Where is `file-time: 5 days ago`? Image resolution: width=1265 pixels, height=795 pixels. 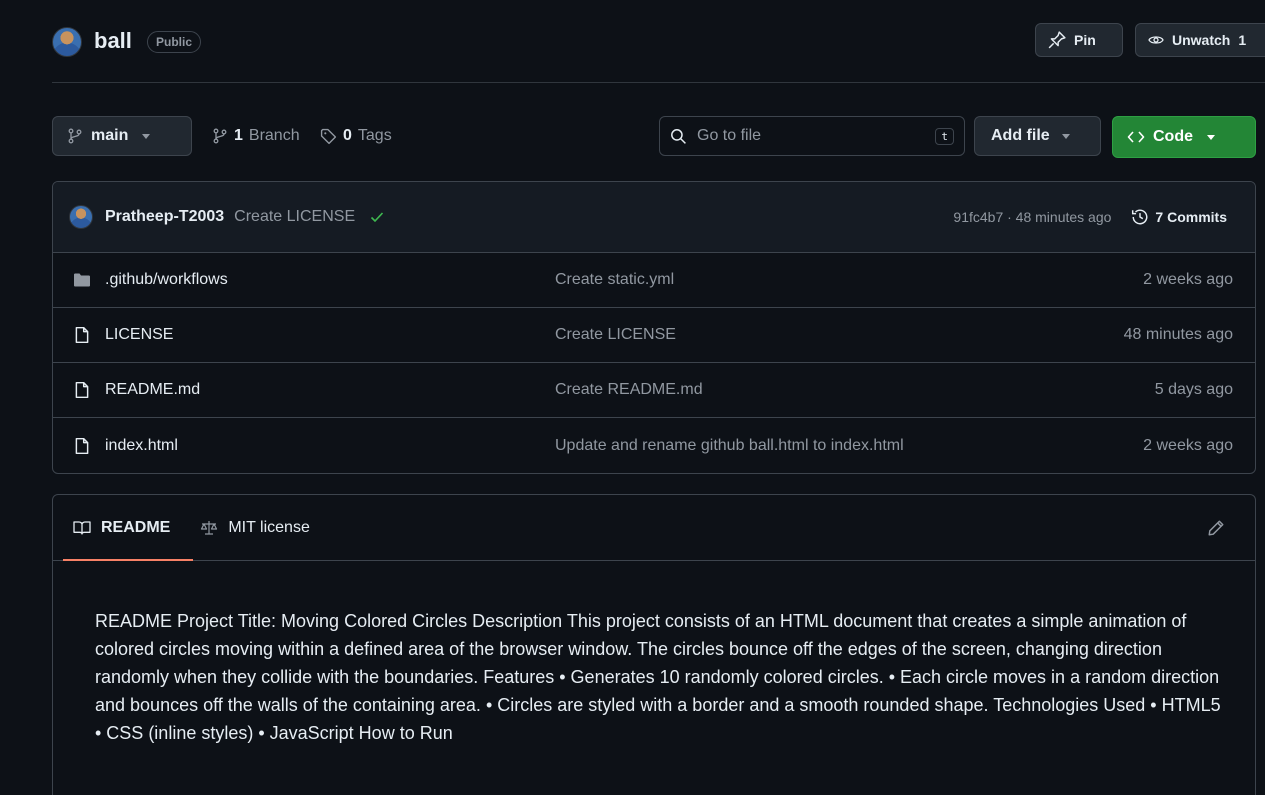
file-time: 5 days ago is located at coordinates (1193, 389).